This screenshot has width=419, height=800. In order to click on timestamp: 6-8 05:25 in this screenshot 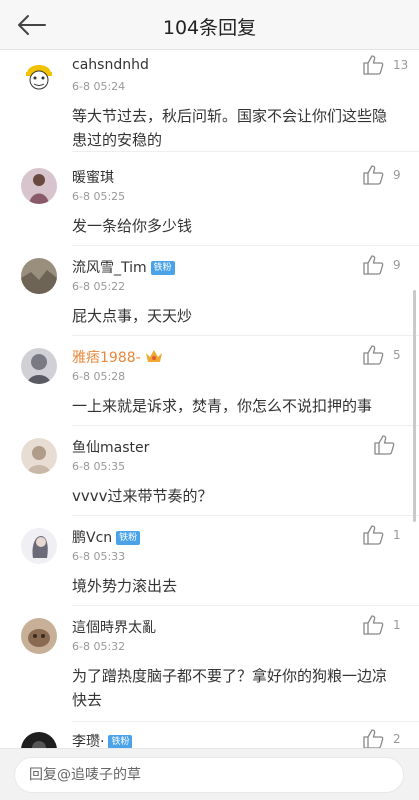, I will do `click(99, 196)`.